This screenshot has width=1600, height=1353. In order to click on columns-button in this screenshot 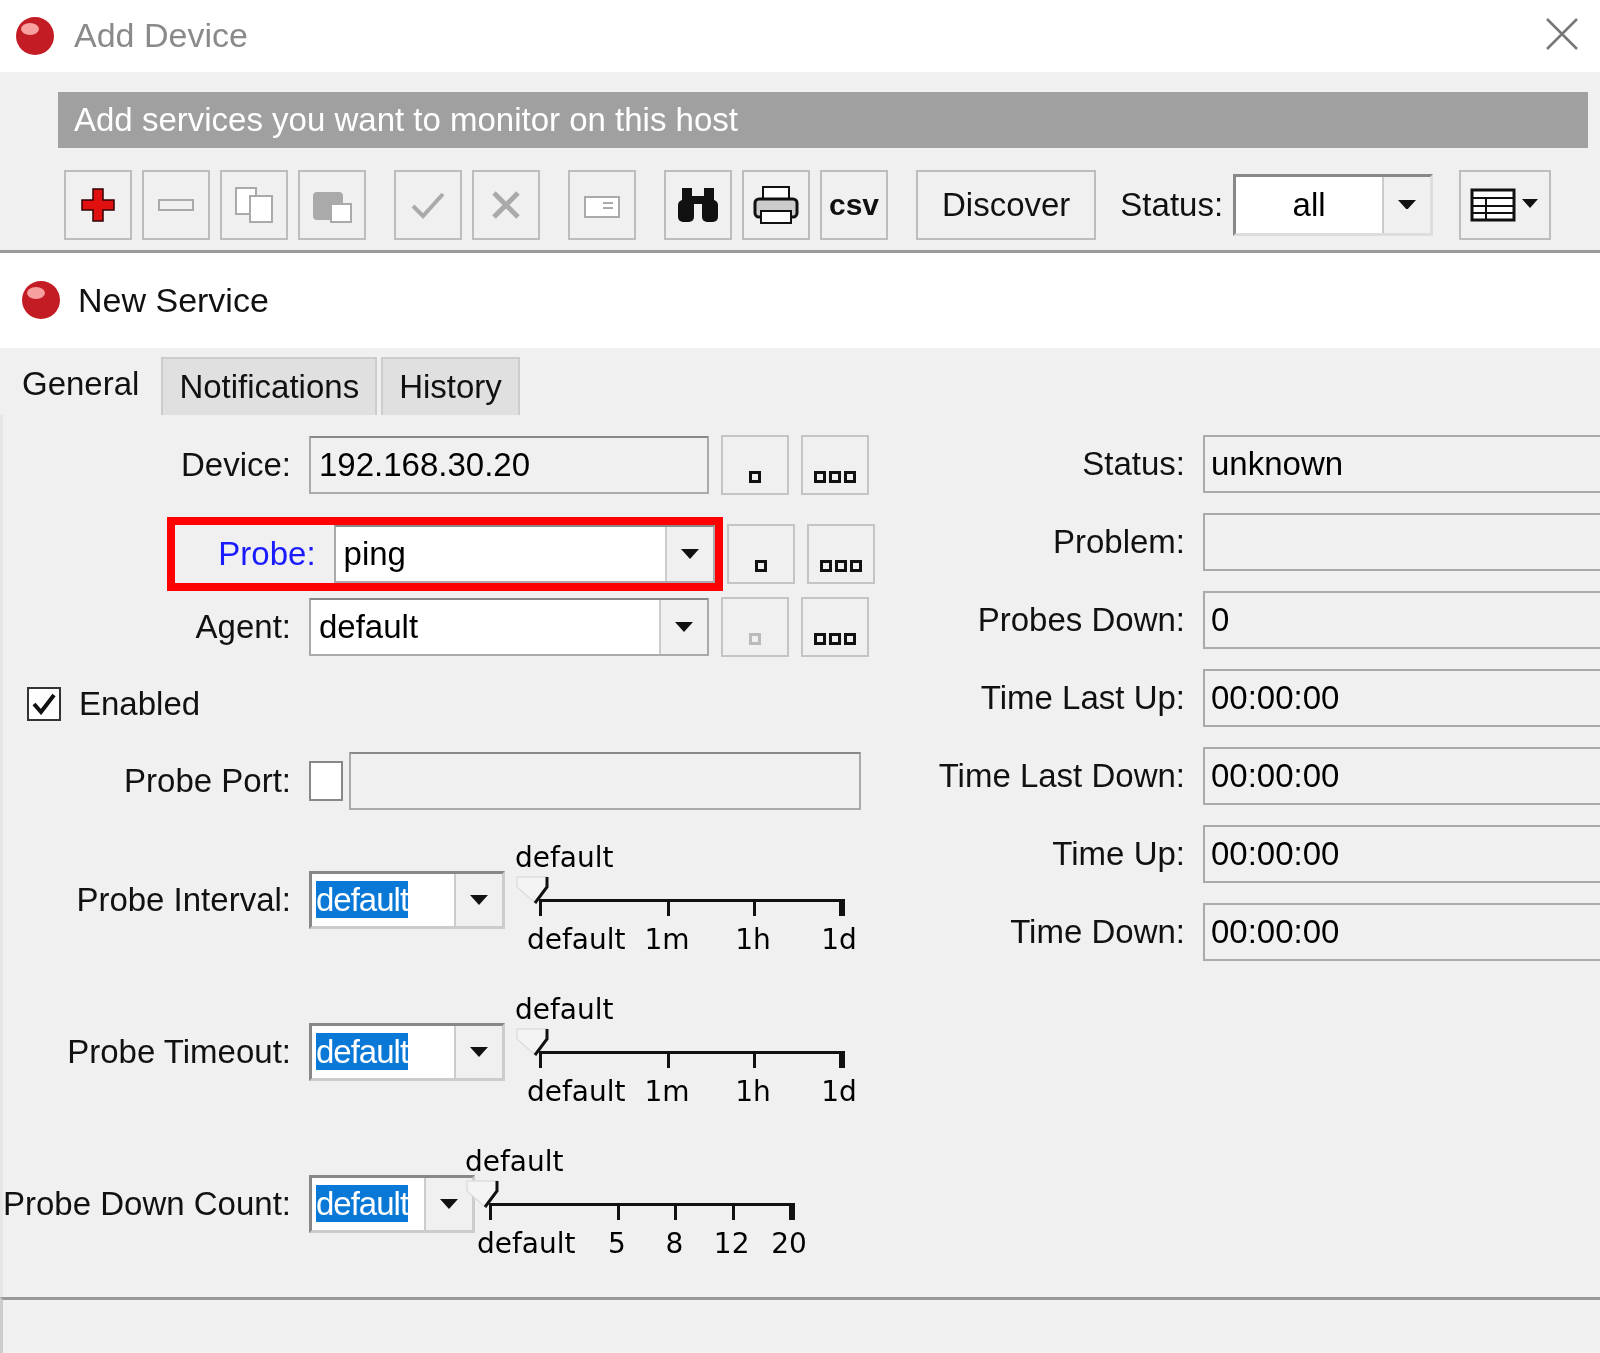, I will do `click(1505, 204)`.